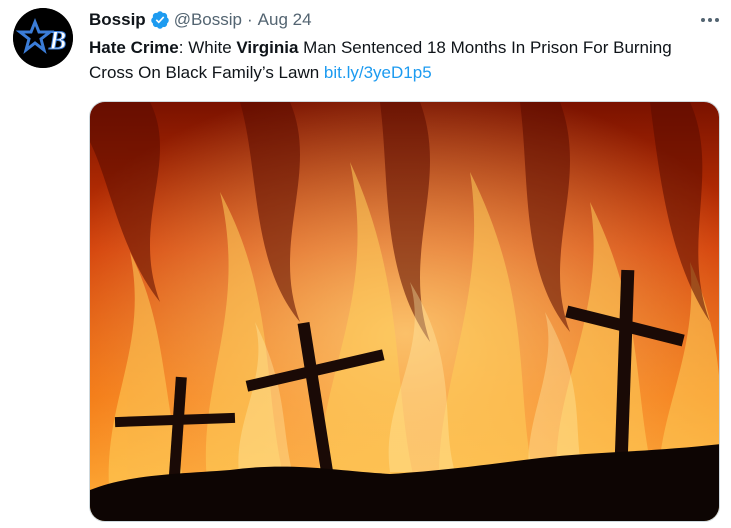 This screenshot has width=731, height=528. What do you see at coordinates (378, 72) in the screenshot?
I see `tweet-link: bit.ly/3yeD1p5` at bounding box center [378, 72].